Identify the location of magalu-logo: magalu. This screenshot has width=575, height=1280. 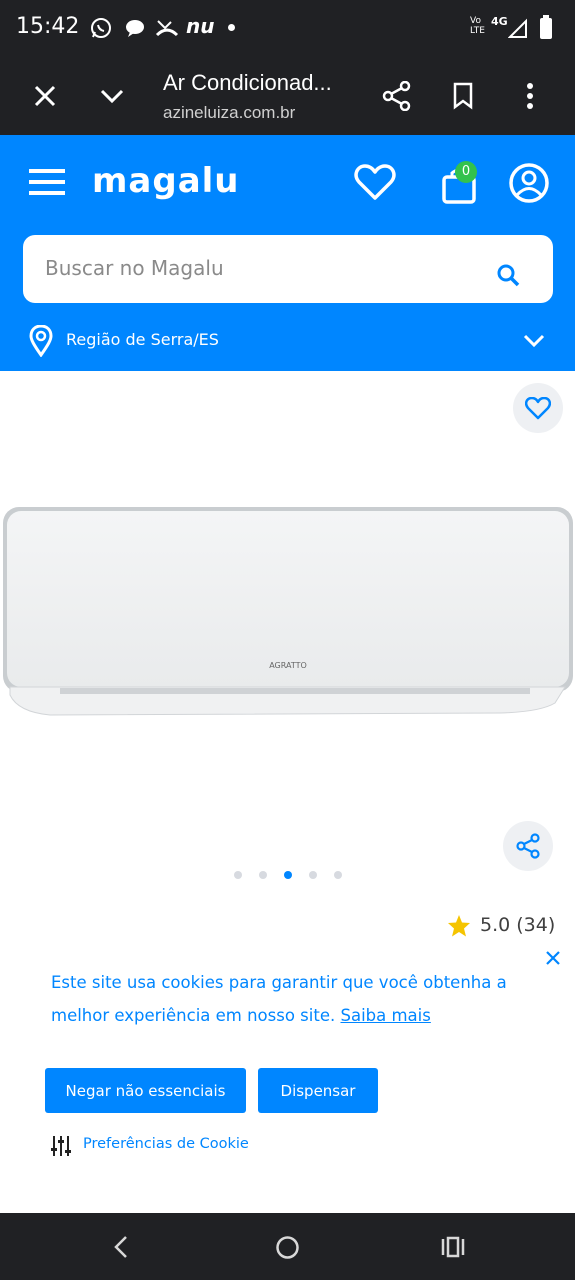
(166, 181).